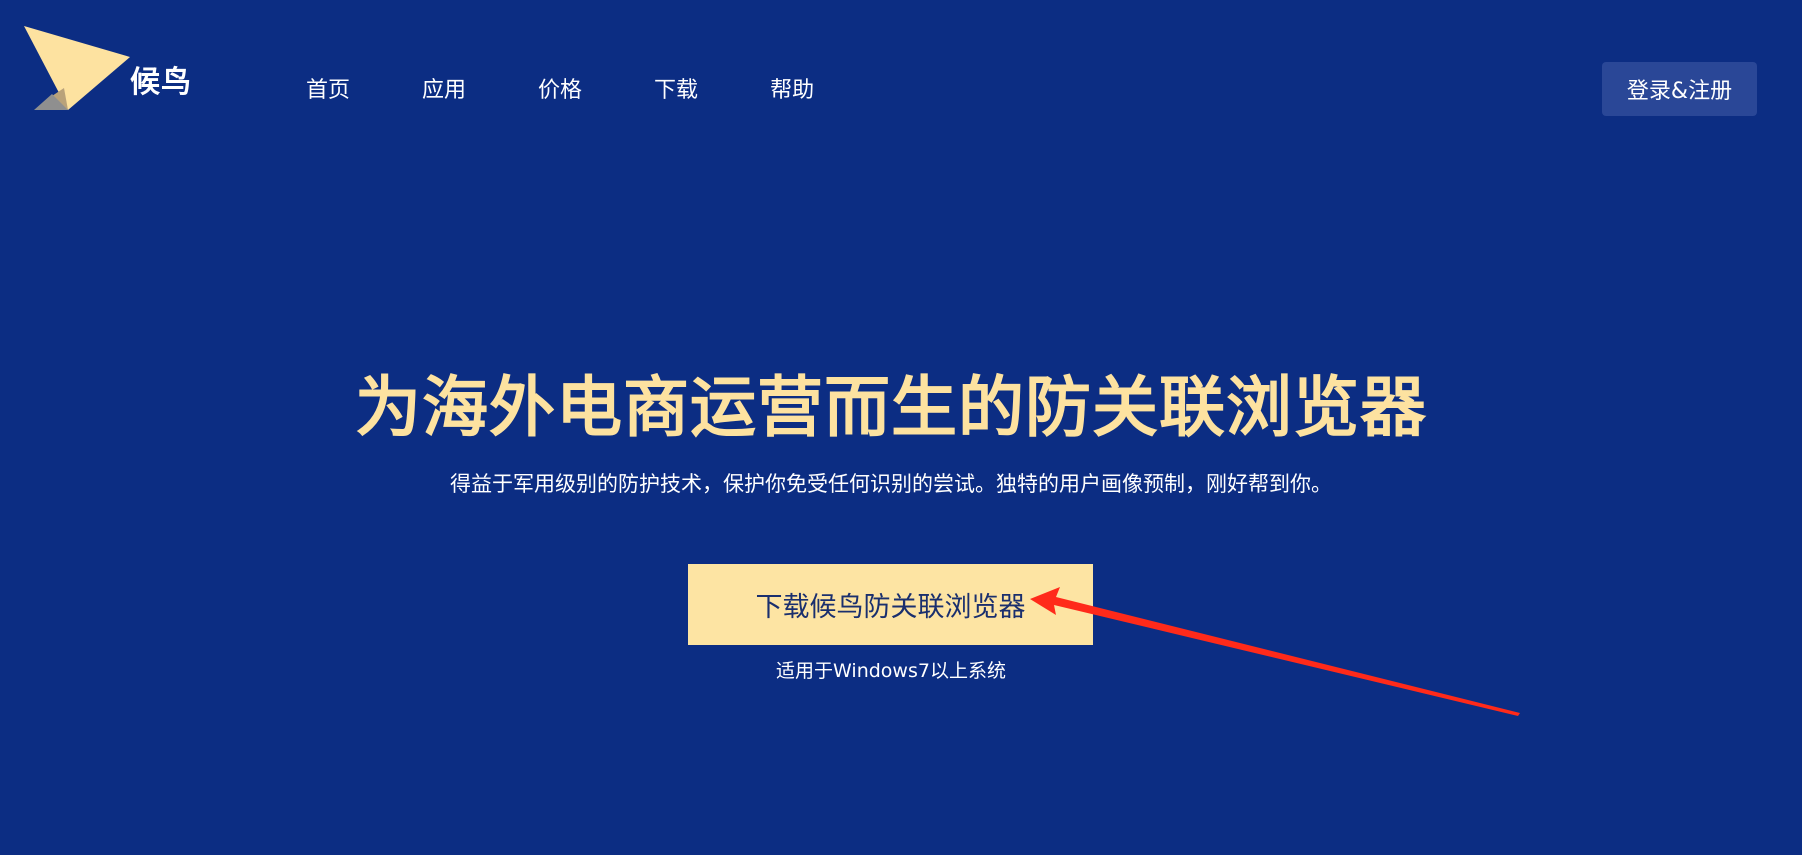 Image resolution: width=1802 pixels, height=855 pixels. Describe the element at coordinates (891, 407) in the screenshot. I see `hero-title: 为海外电商运营而生的防关联浏览器` at that location.